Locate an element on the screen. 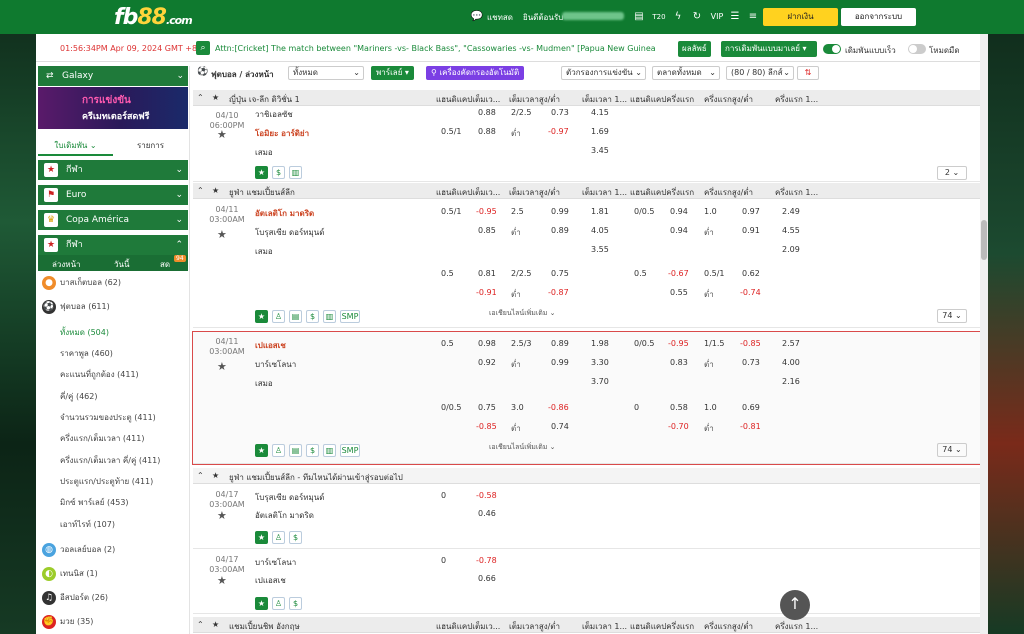 The image size is (1024, 634). odds-cell: 0.62 is located at coordinates (751, 273).